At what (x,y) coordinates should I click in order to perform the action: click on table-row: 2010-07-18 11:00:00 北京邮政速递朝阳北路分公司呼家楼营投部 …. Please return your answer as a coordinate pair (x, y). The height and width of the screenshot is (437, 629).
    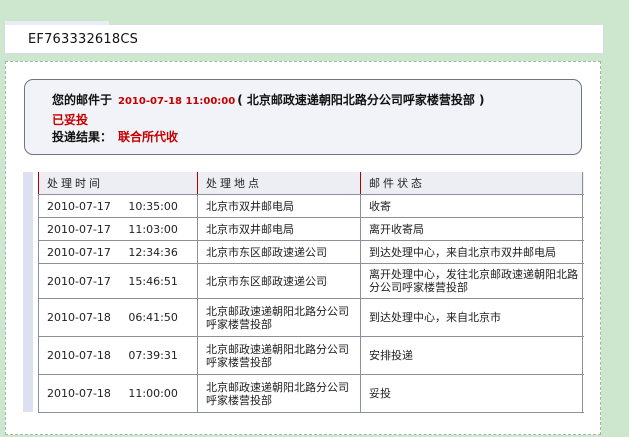
    Looking at the image, I should click on (311, 393).